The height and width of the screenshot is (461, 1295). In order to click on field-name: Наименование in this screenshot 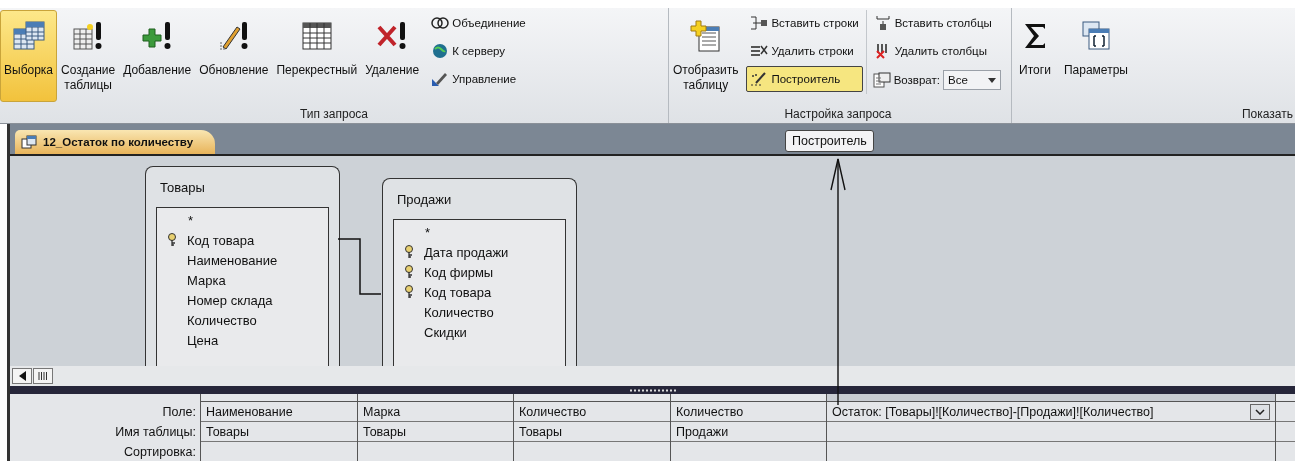, I will do `click(232, 260)`.